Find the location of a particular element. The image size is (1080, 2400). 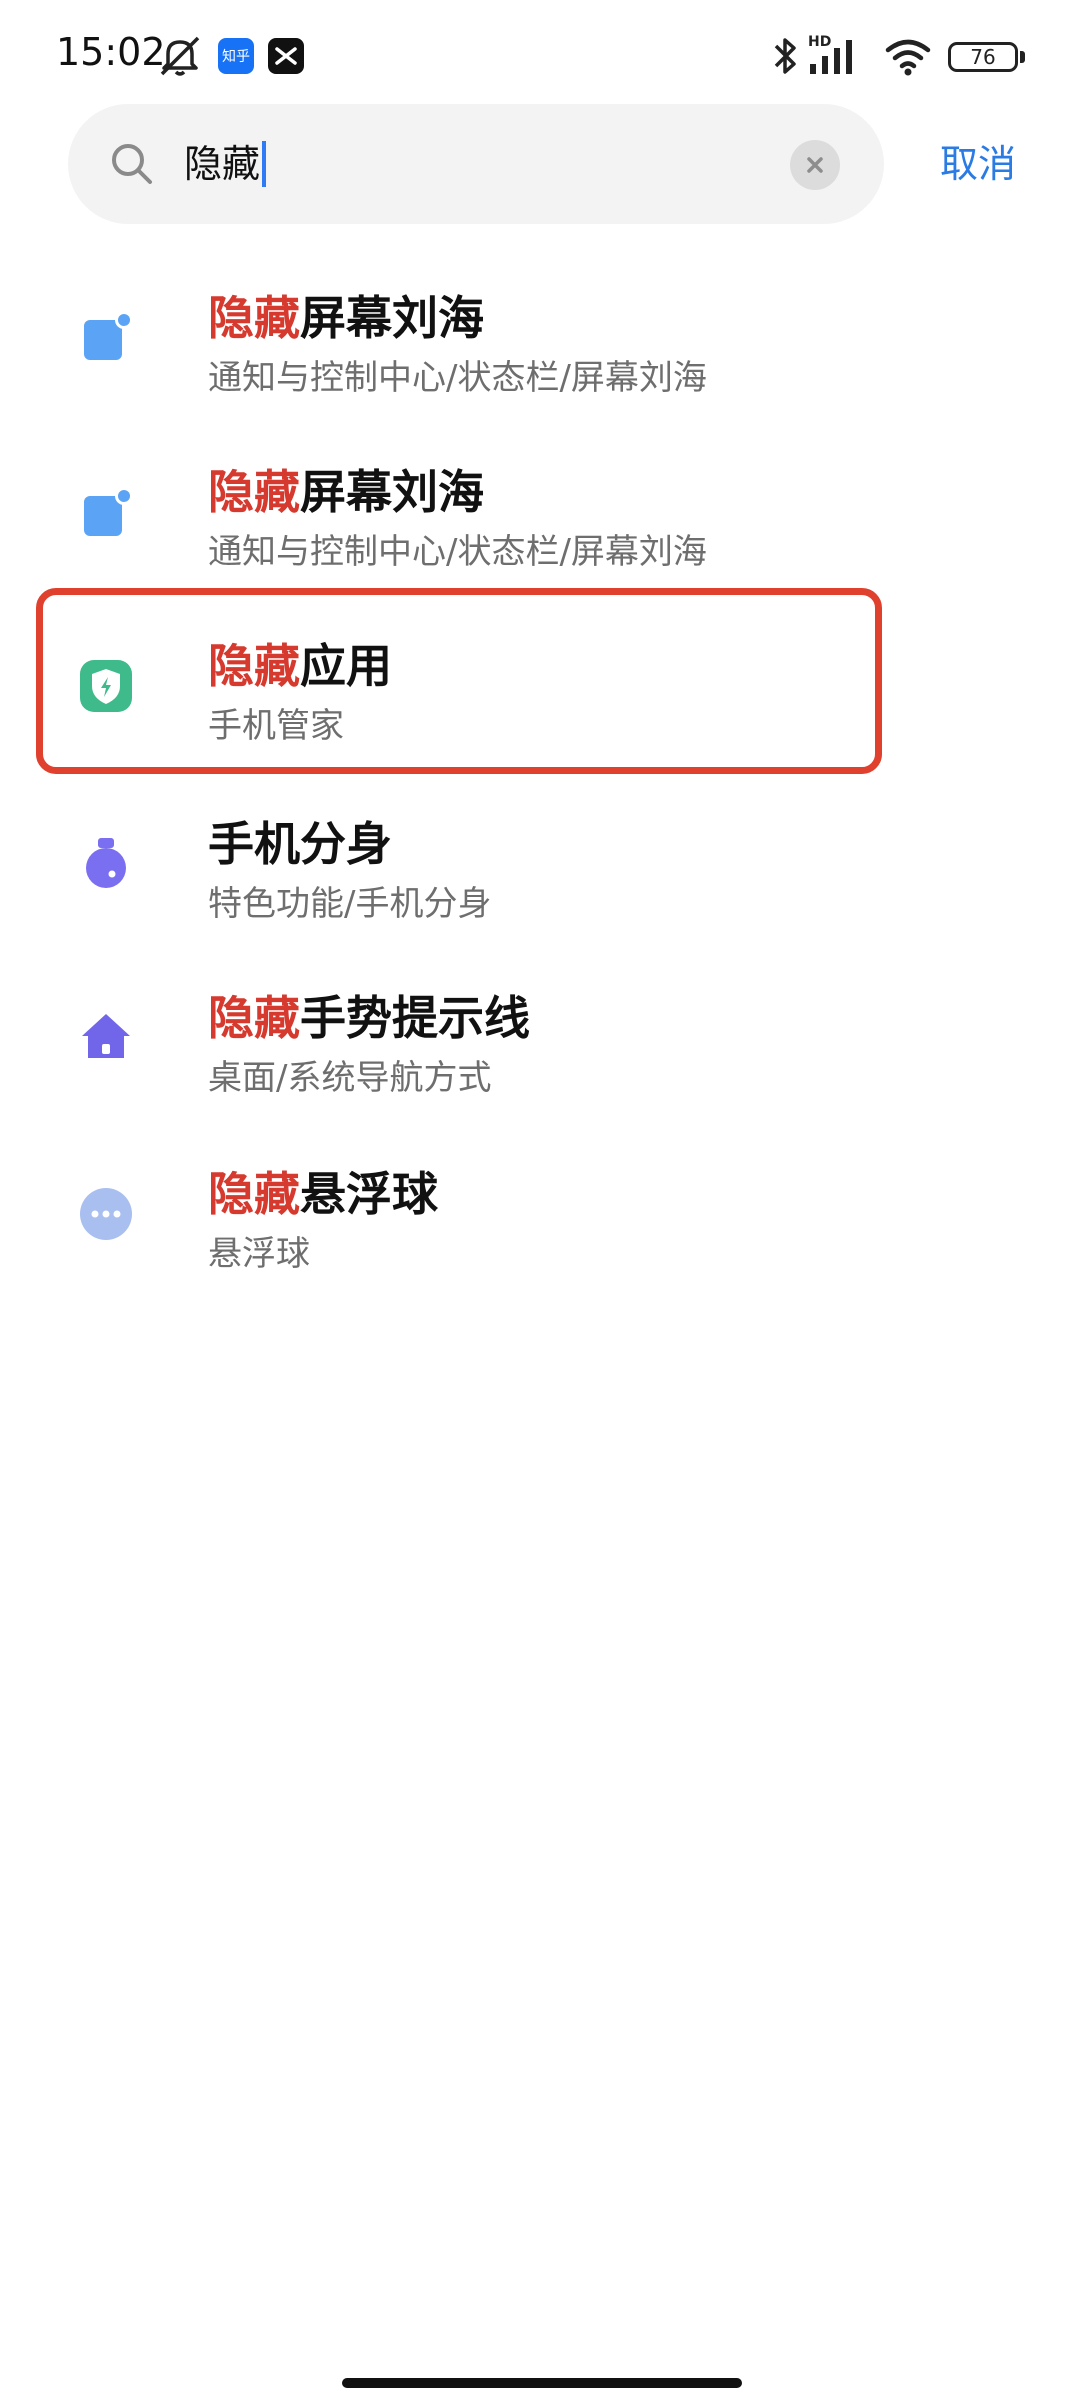

result-item: 隐藏屏幕刘海 通知与控制中心/状态栏/屏幕刘海 is located at coordinates (540, 356).